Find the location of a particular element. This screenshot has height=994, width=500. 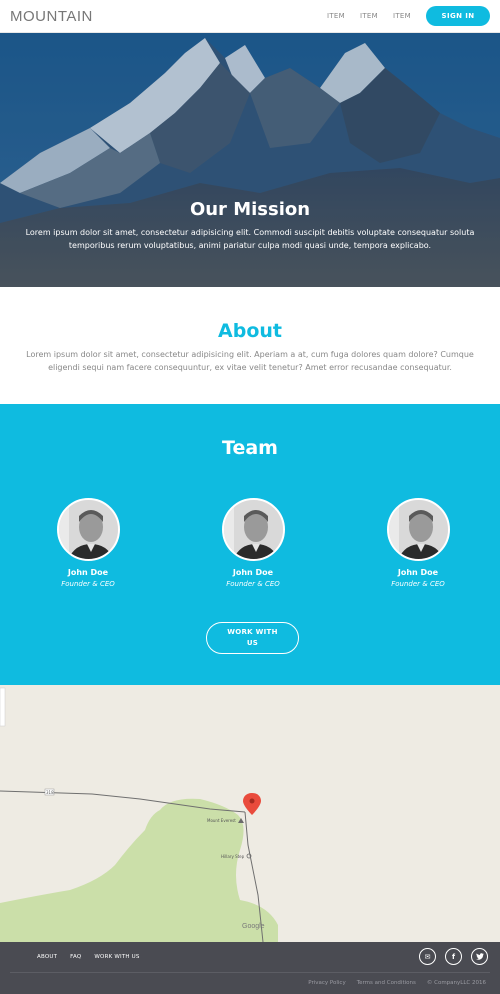

top-navbar: MOUNTAIN ITEM ITEM ITEM SIGN IN is located at coordinates (250, 16).